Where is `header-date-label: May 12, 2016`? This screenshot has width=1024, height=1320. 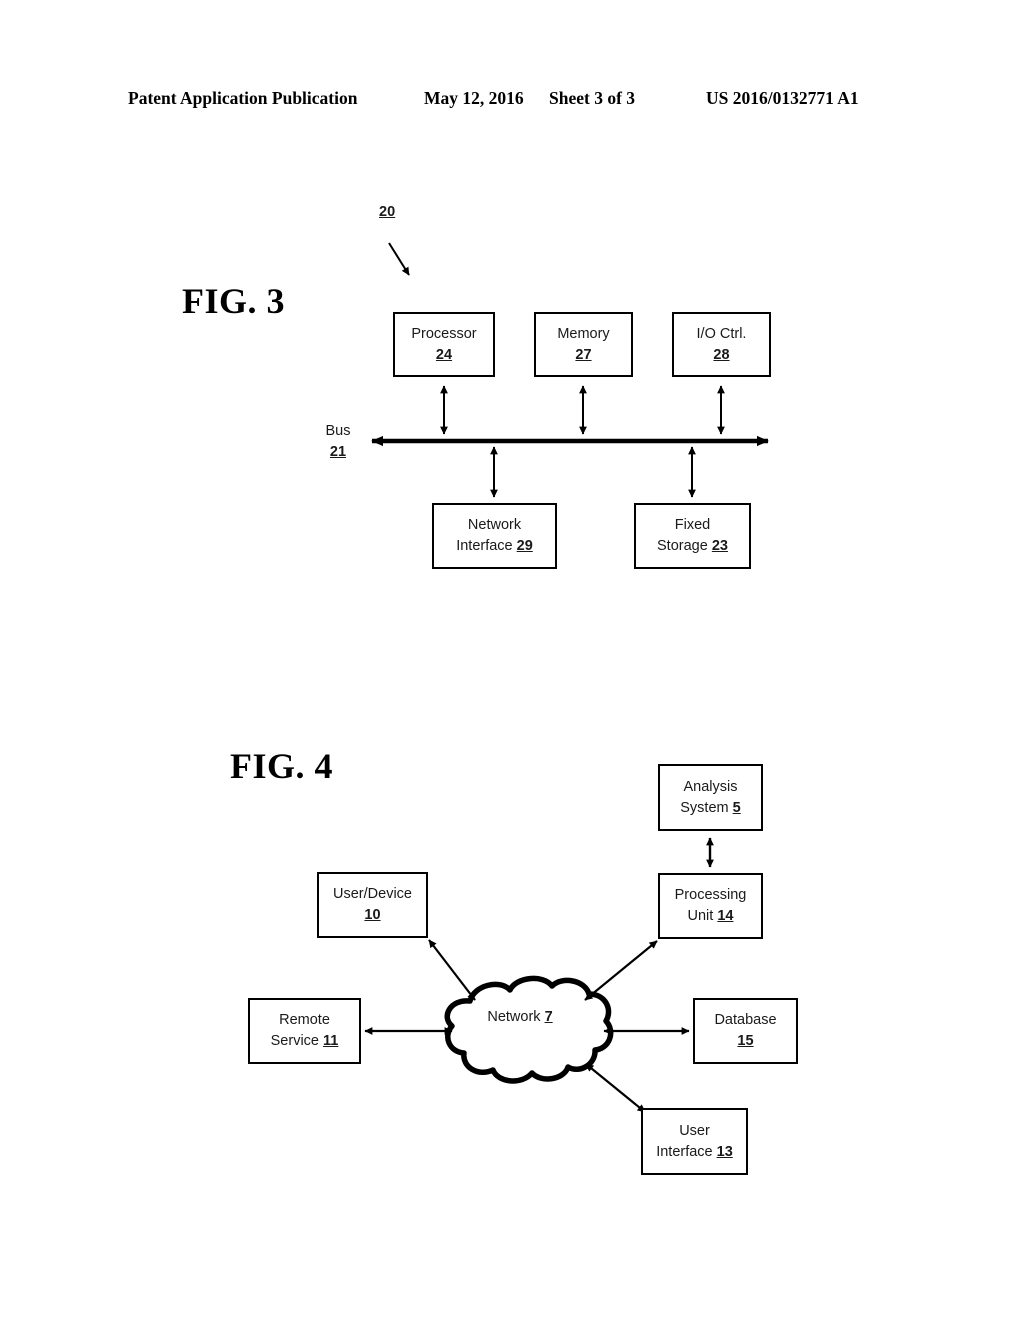 header-date-label: May 12, 2016 is located at coordinates (474, 98).